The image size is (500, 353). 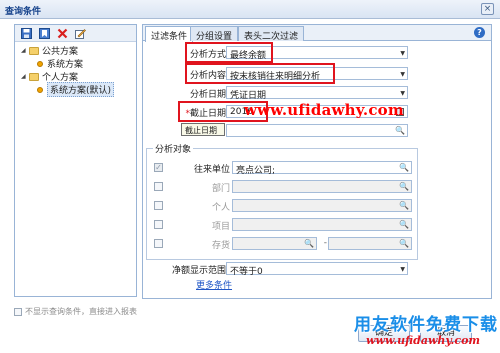 What do you see at coordinates (62, 33) in the screenshot?
I see `delete-icon` at bounding box center [62, 33].